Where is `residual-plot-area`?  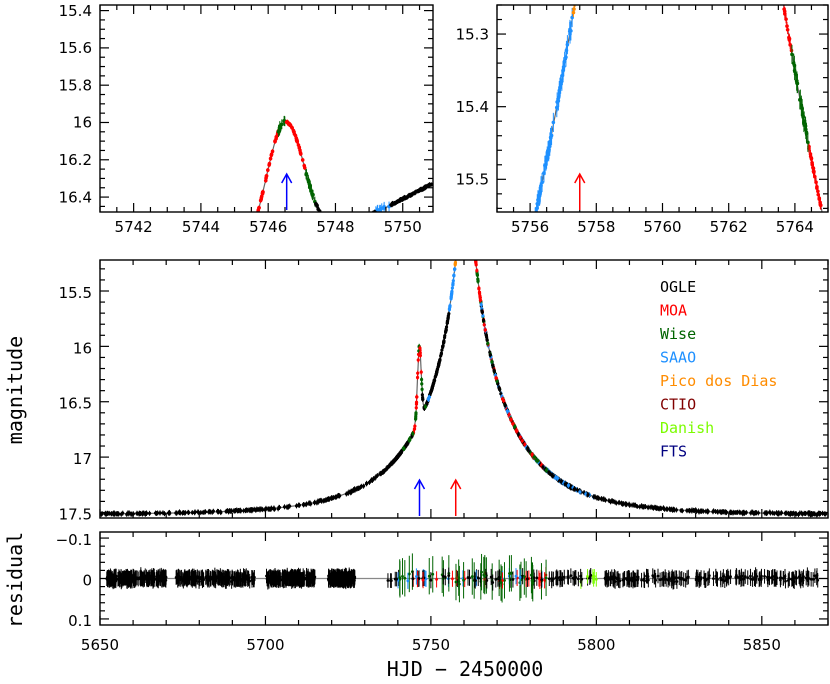 residual-plot-area is located at coordinates (464, 578).